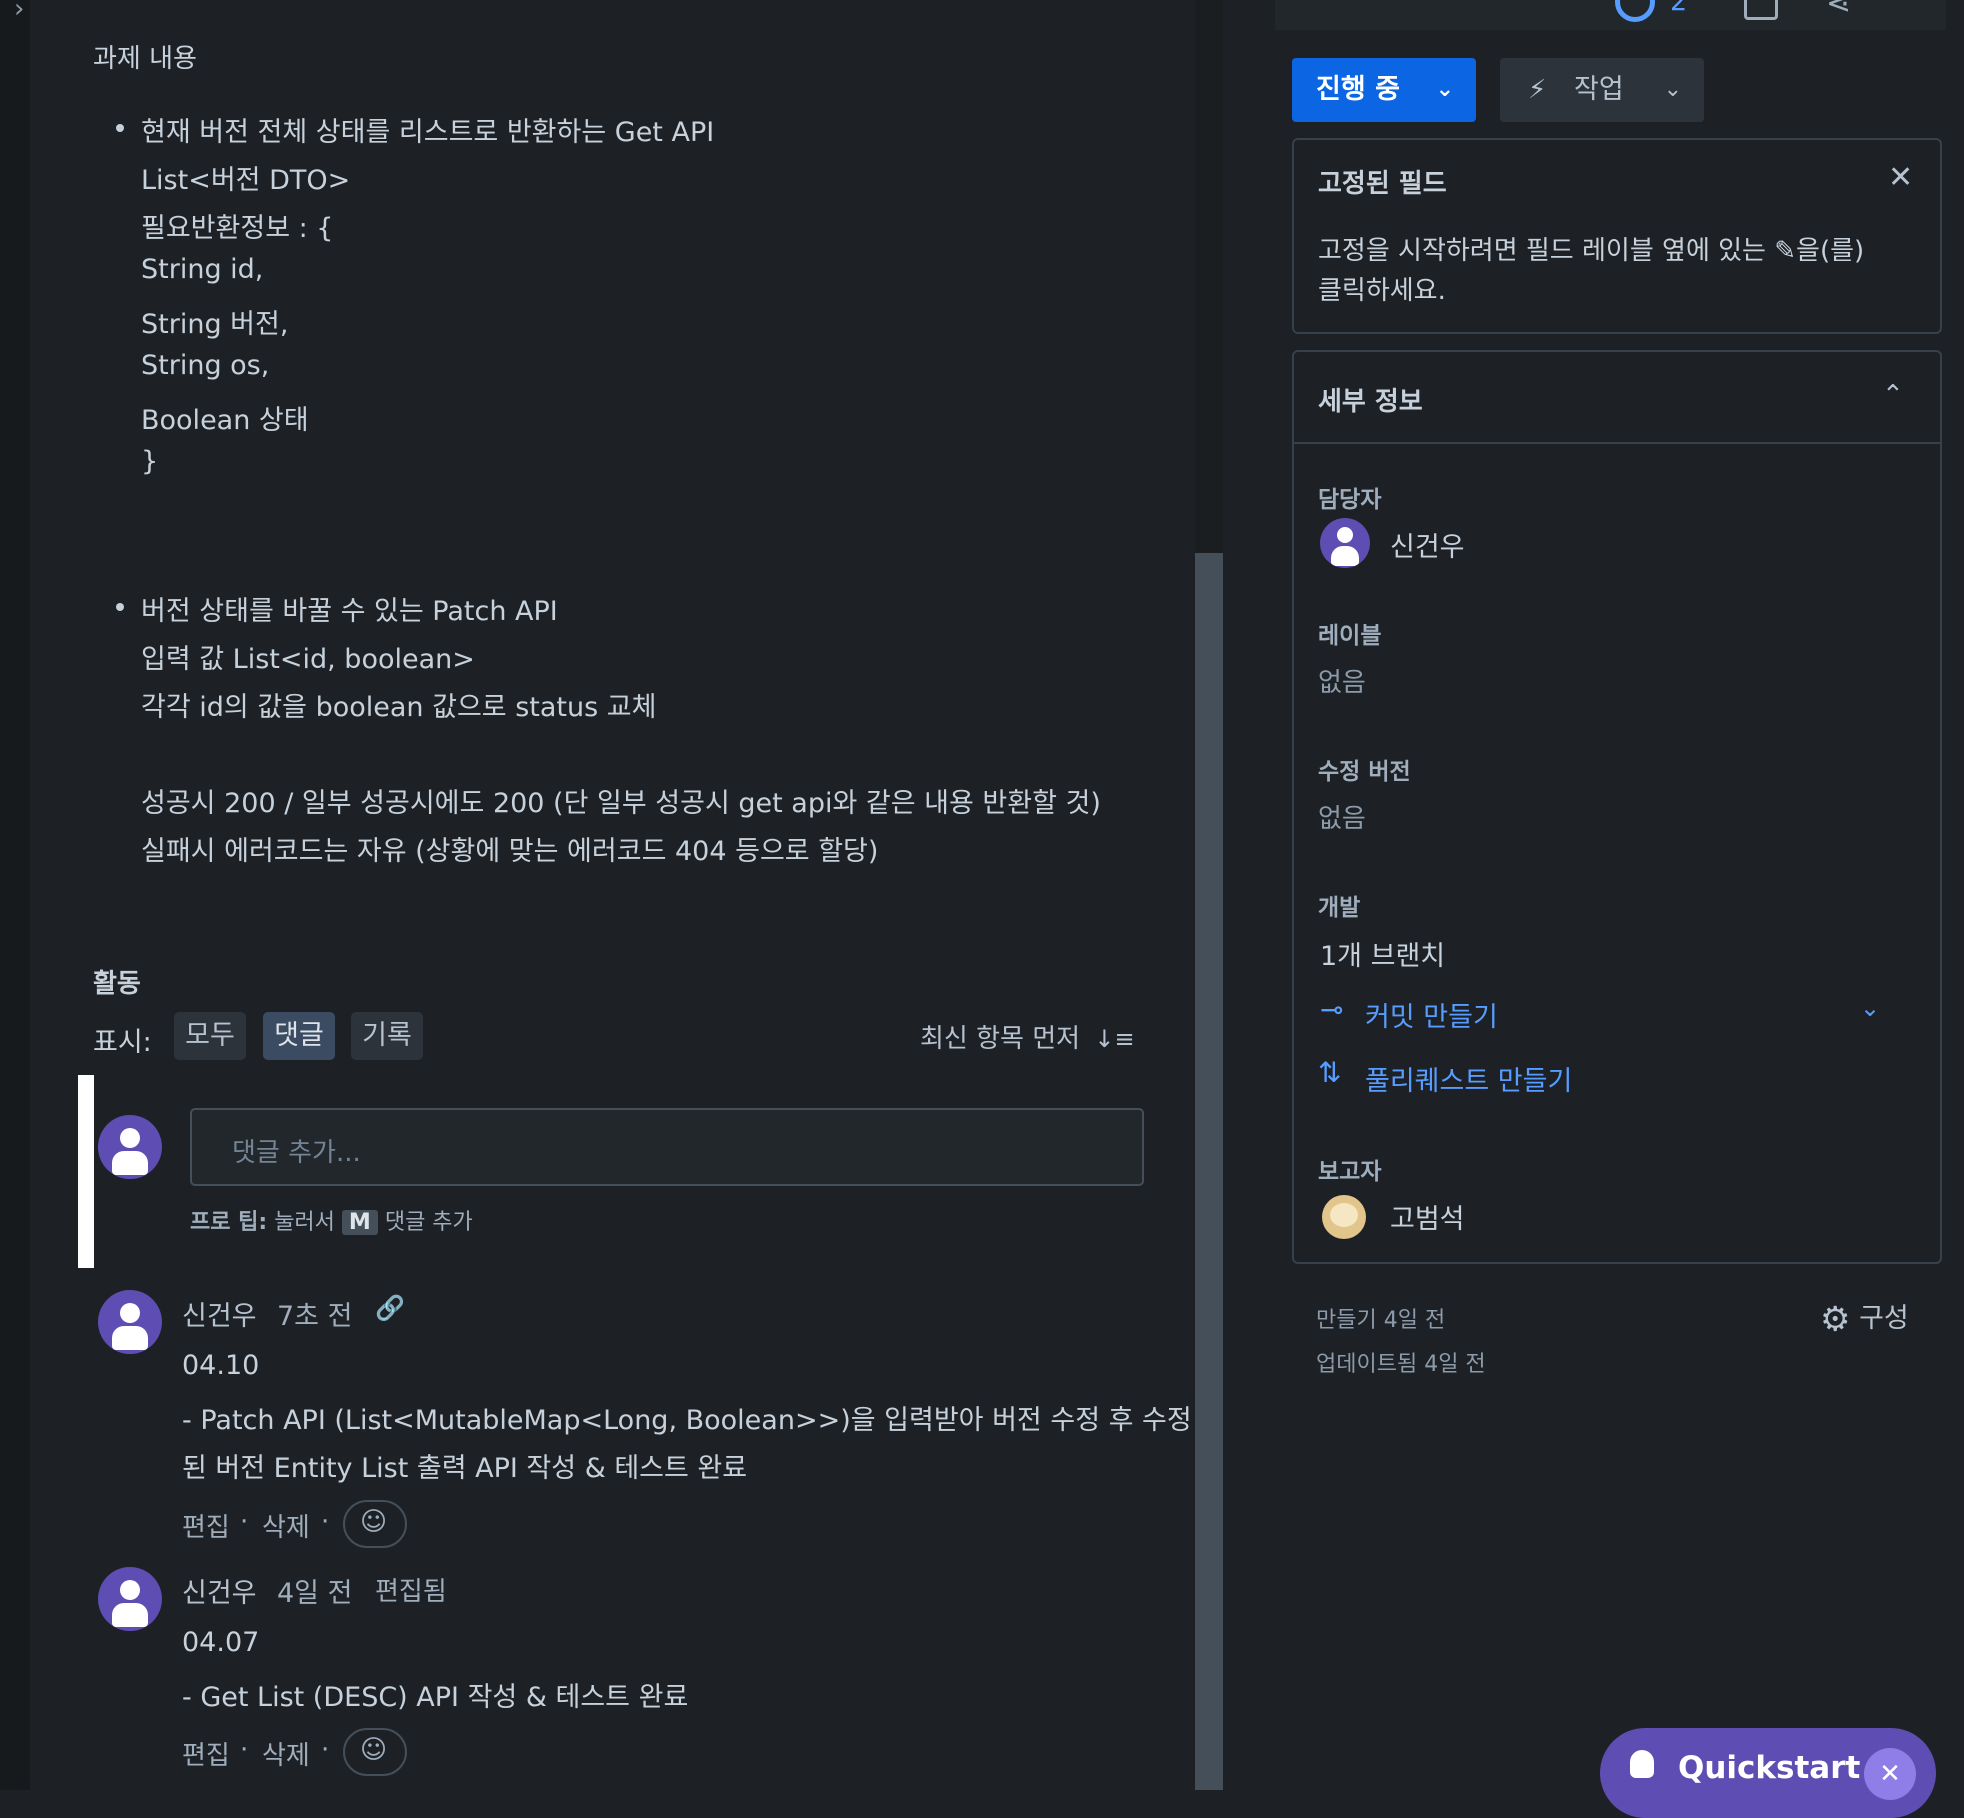  I want to click on lightbulb-icon, so click(1642, 1764).